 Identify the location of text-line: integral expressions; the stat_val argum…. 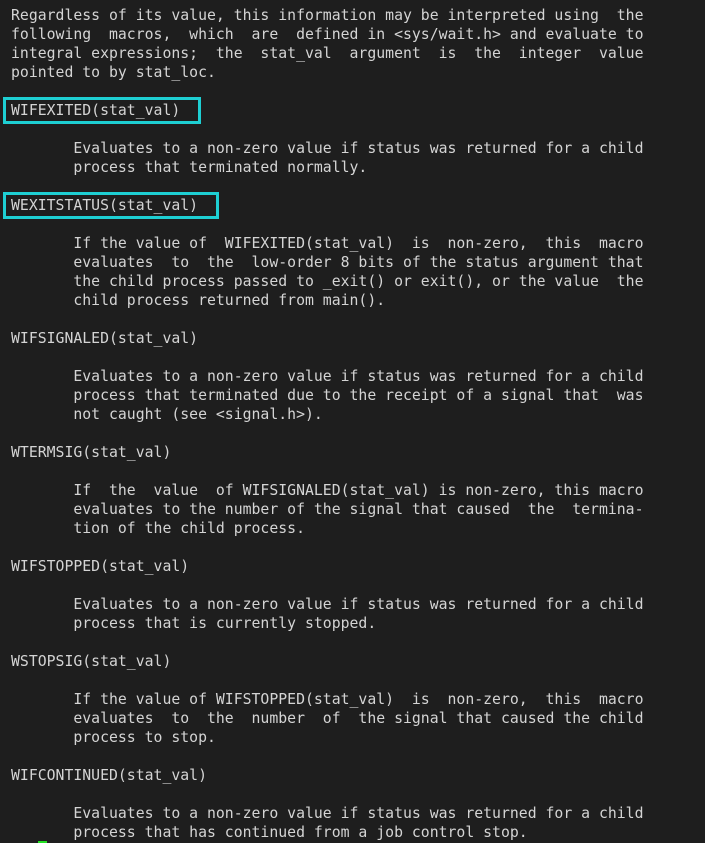
(327, 53).